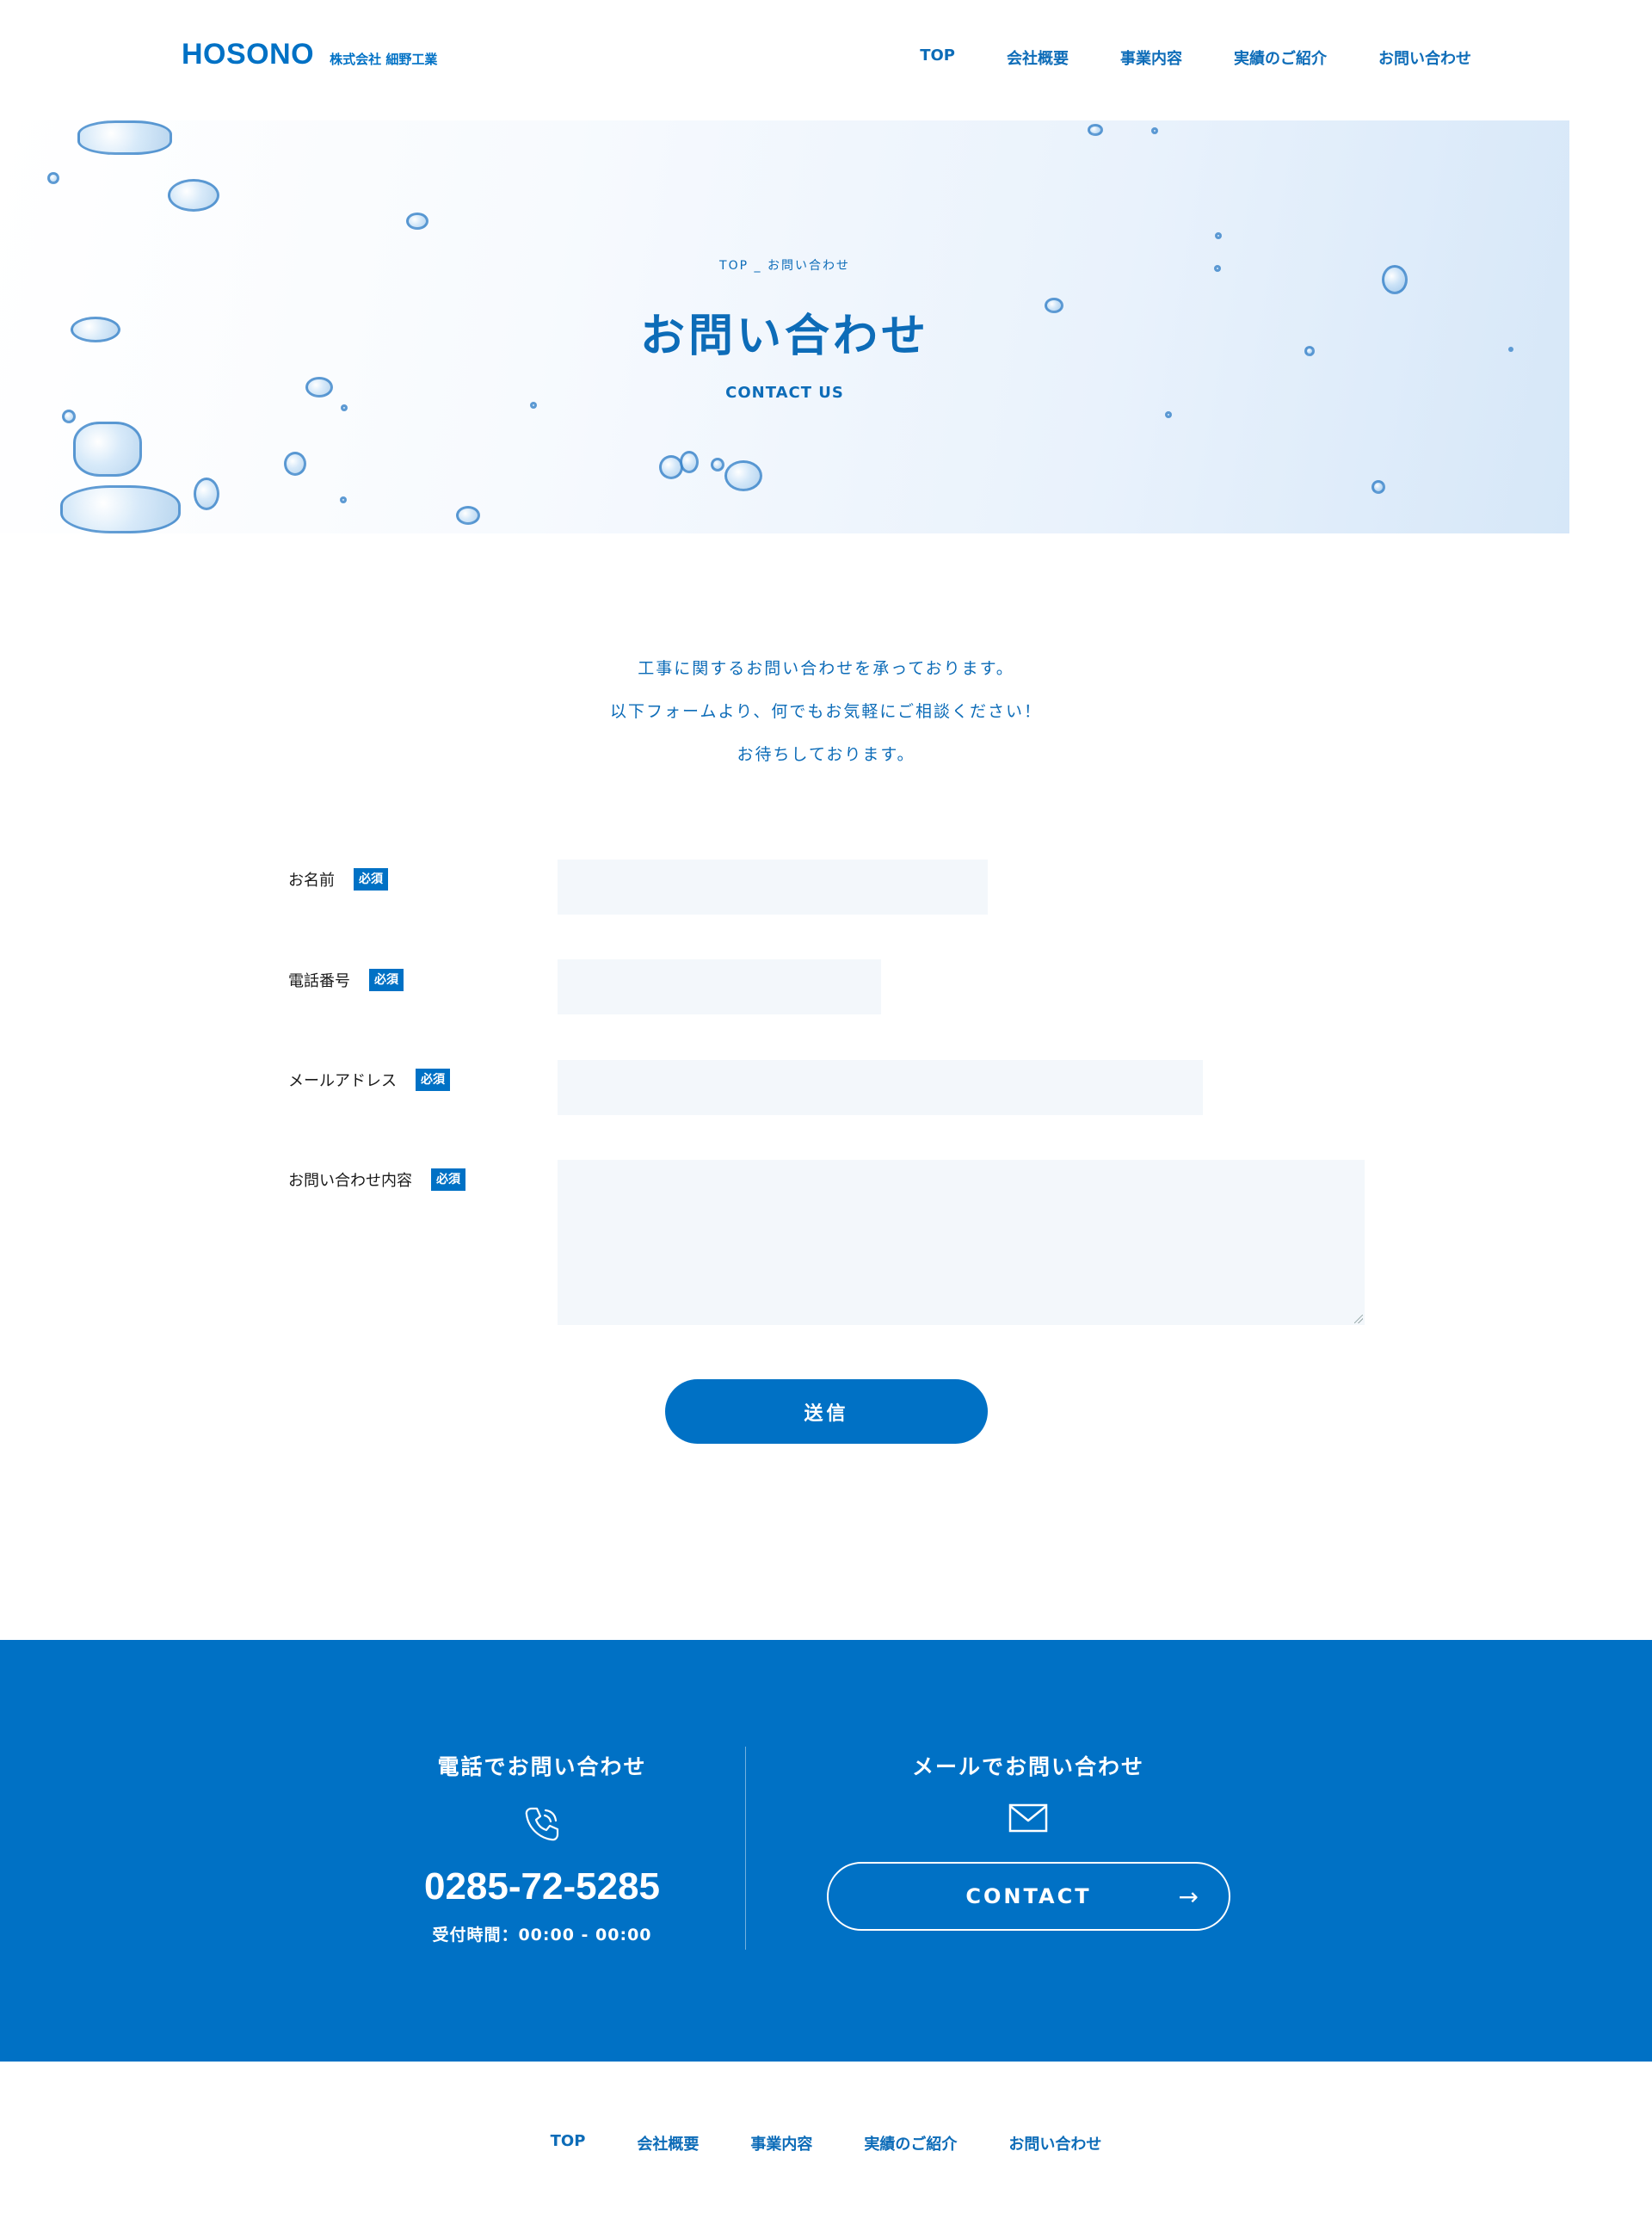 The image size is (1652, 2225). What do you see at coordinates (248, 54) in the screenshot?
I see `logo-wordmark: HOSONO` at bounding box center [248, 54].